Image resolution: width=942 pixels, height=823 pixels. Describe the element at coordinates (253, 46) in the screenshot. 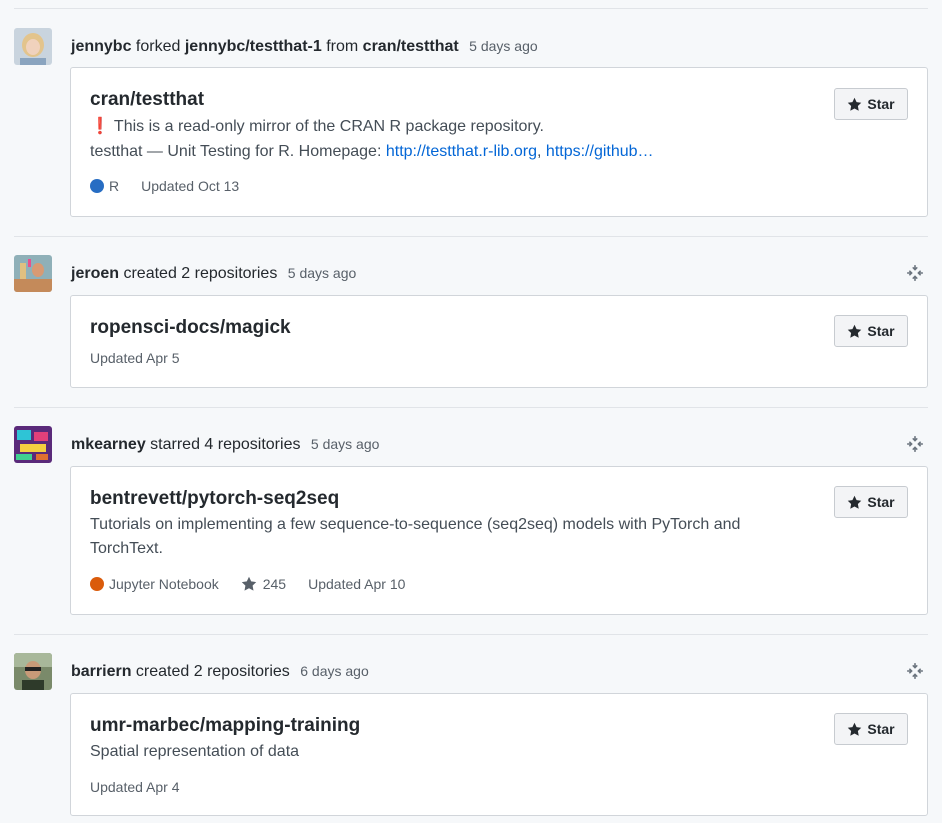

I see `fork-repo-link: jennybc/testthat-1` at that location.